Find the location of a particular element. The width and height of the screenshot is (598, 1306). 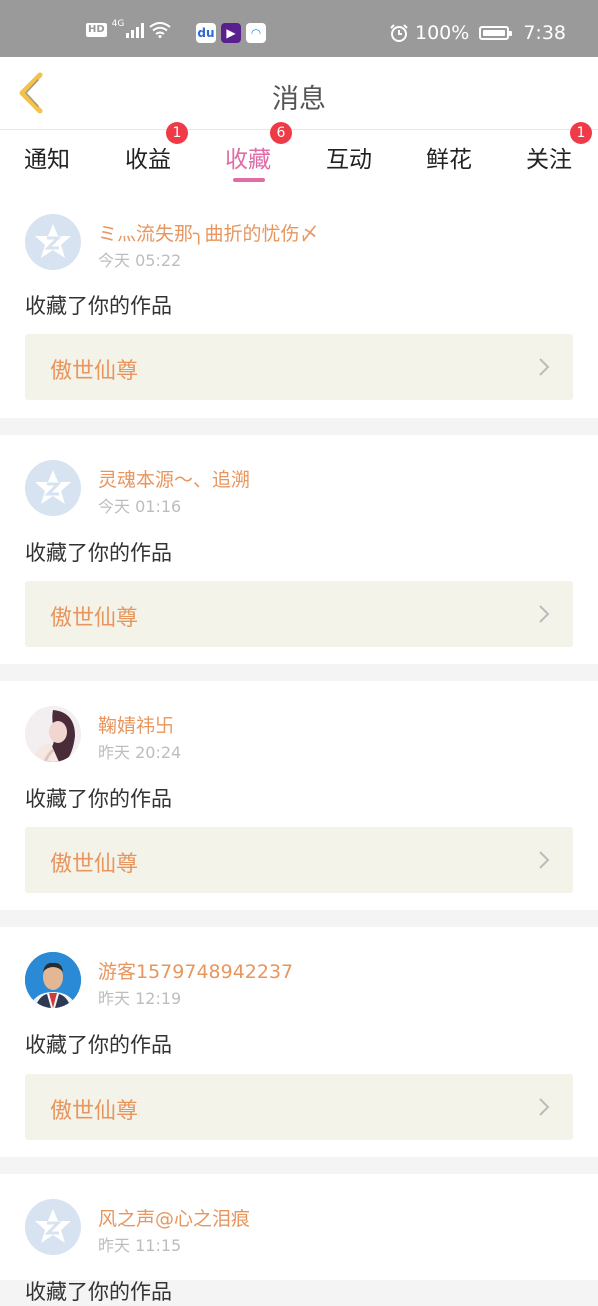

clock: 7:38 is located at coordinates (544, 33).